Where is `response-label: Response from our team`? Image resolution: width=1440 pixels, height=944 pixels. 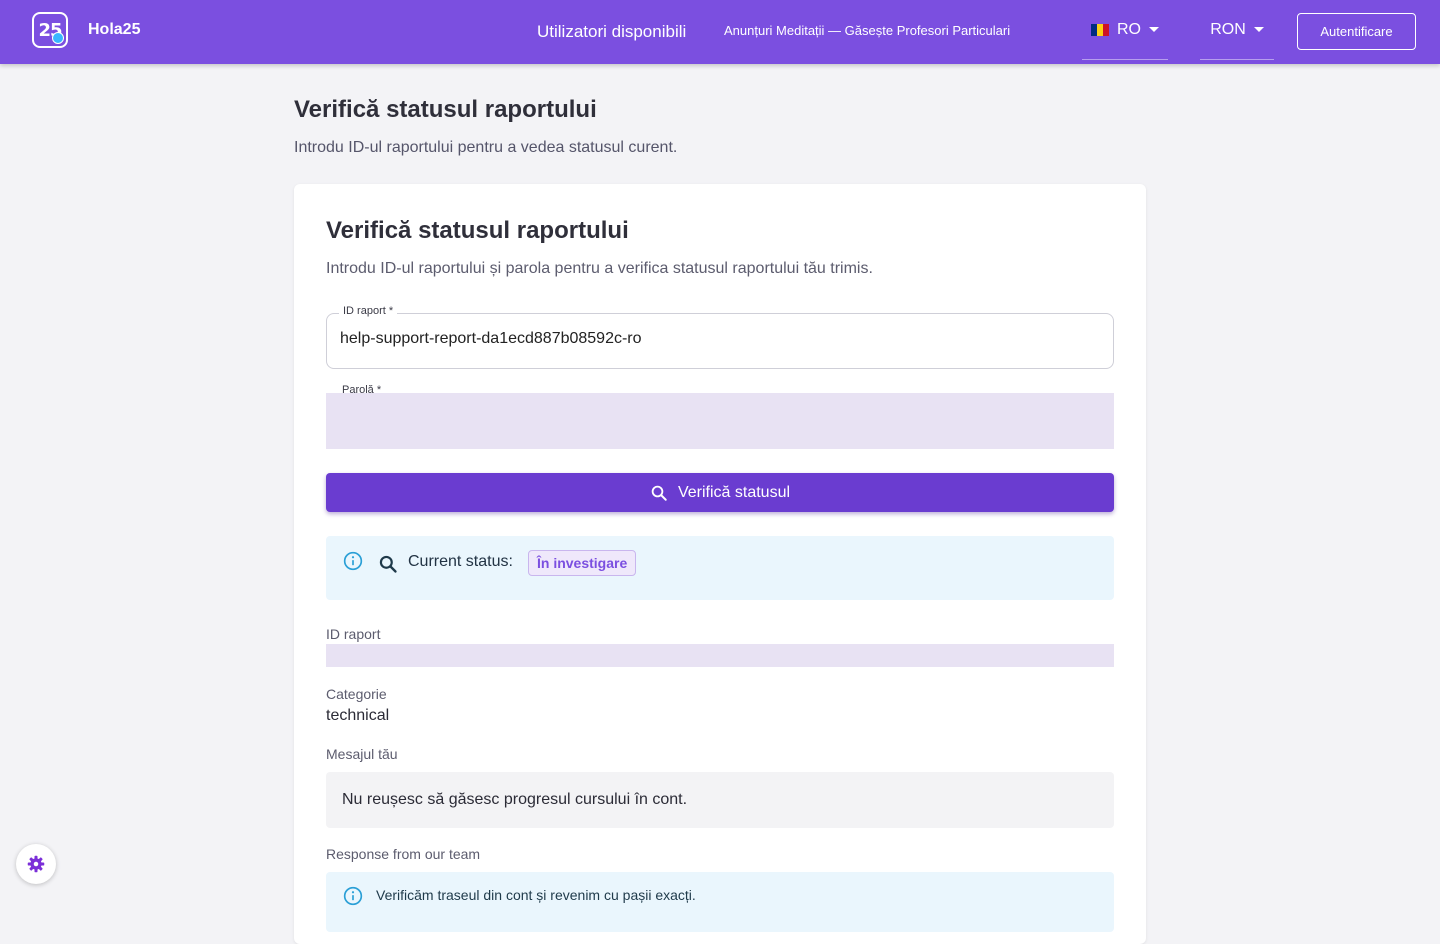
response-label: Response from our team is located at coordinates (403, 854).